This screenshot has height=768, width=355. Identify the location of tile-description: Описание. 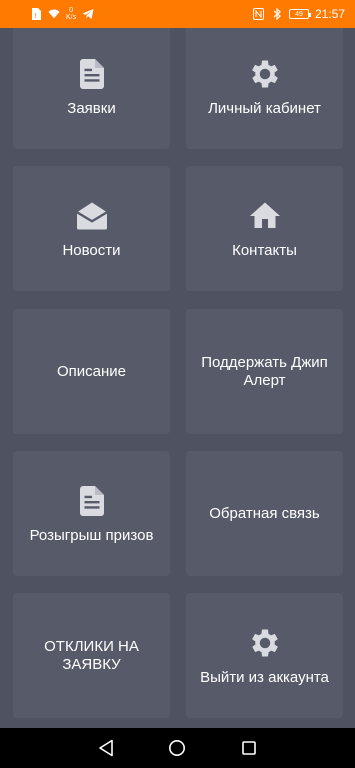
(91, 371).